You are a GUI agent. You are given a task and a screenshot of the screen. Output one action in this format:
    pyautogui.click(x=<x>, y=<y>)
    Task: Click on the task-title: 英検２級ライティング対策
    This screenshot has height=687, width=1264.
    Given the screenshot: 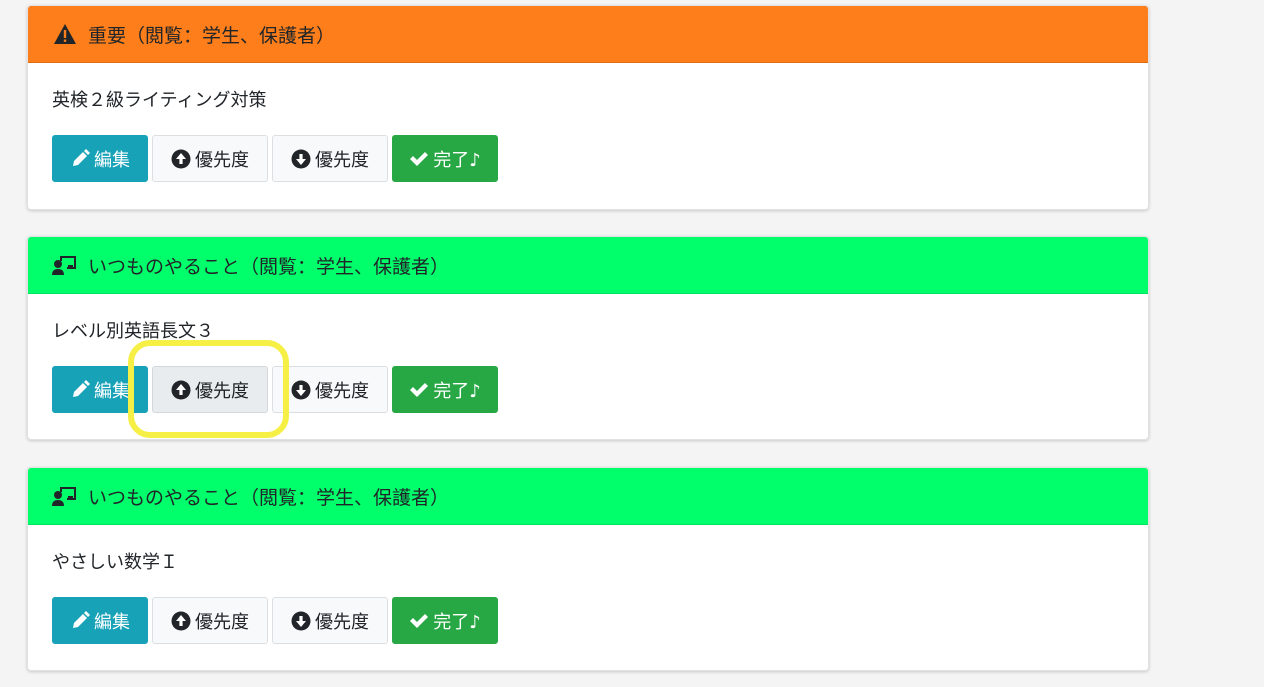 What is the action you would take?
    pyautogui.click(x=159, y=100)
    